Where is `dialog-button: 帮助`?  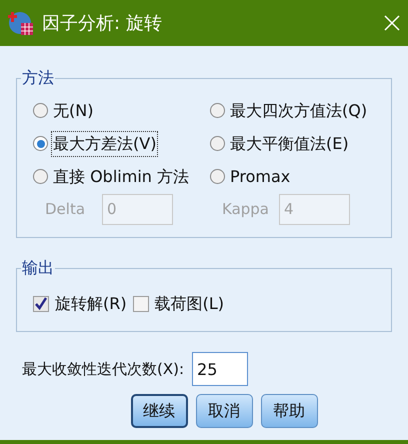 dialog-button: 帮助 is located at coordinates (289, 411).